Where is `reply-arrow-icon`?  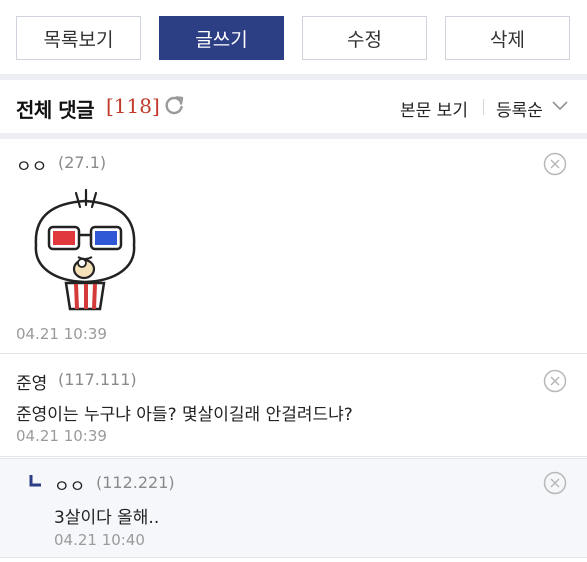
reply-arrow-icon is located at coordinates (35, 481).